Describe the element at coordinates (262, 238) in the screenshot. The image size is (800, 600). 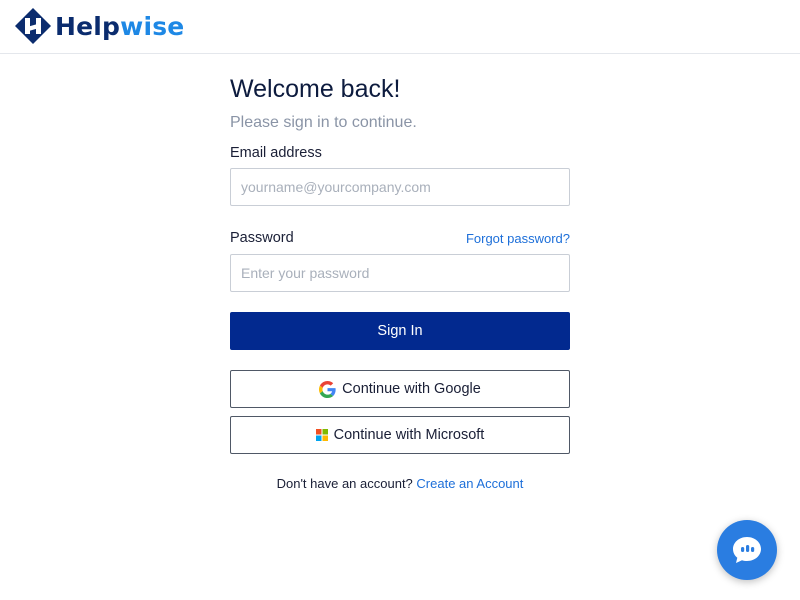
I see `password-label: Password` at that location.